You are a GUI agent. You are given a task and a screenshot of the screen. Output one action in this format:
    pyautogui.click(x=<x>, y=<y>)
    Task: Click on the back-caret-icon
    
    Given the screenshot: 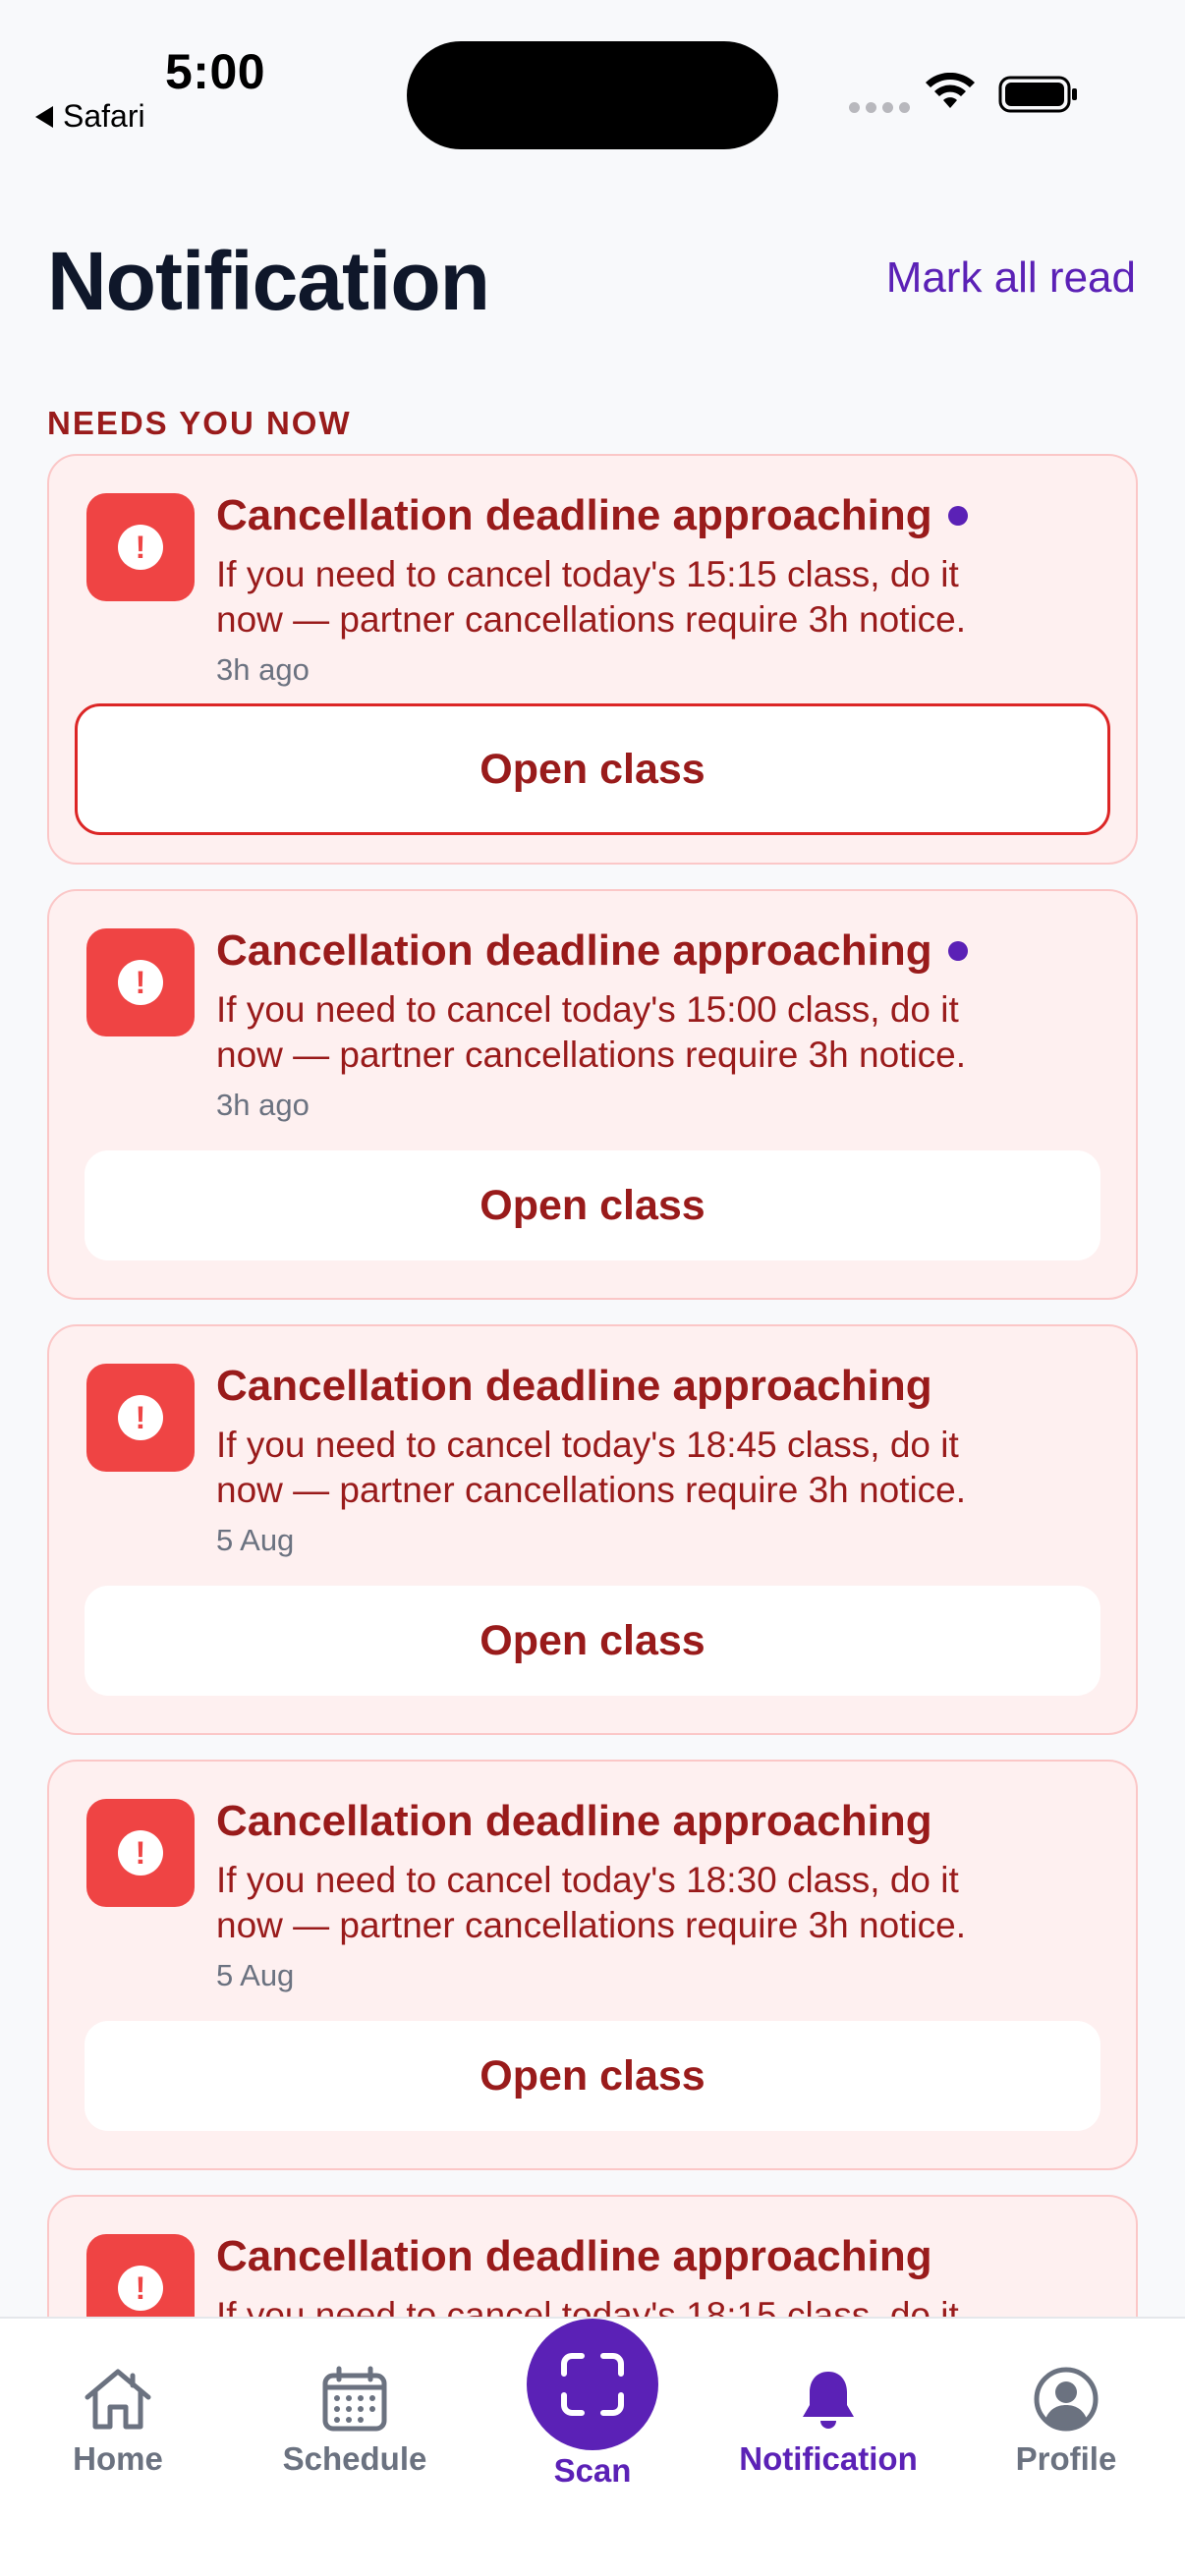 What is the action you would take?
    pyautogui.click(x=44, y=116)
    